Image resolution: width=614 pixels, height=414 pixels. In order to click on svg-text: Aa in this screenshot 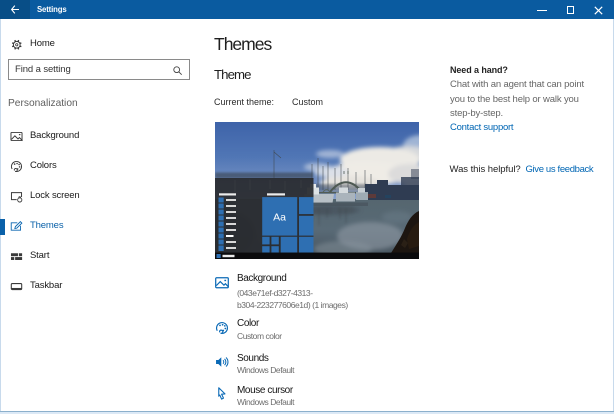, I will do `click(279, 218)`.